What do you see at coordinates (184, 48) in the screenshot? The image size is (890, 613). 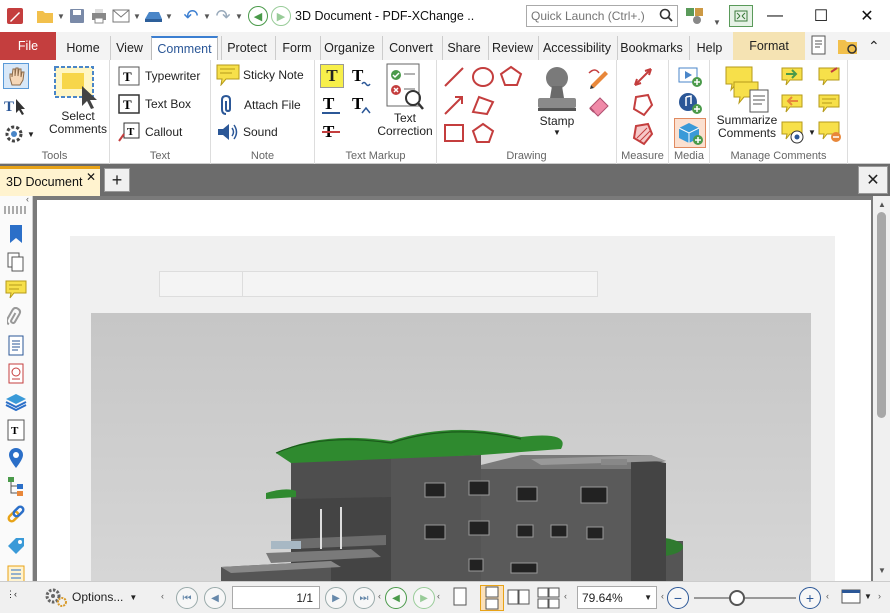 I see `tab-comment: Comment` at bounding box center [184, 48].